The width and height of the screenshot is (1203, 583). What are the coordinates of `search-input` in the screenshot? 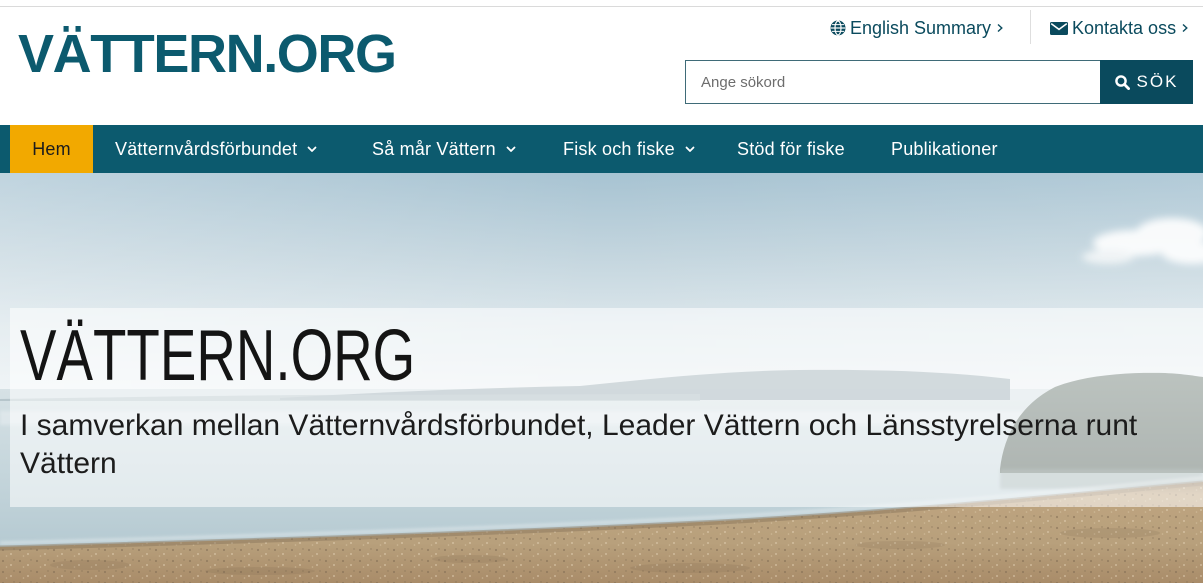 It's located at (892, 82).